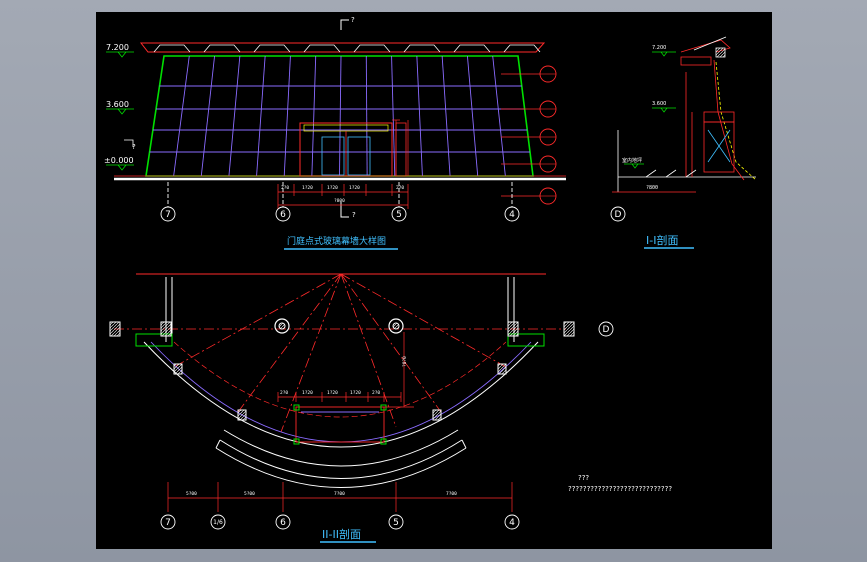 The height and width of the screenshot is (562, 867). I want to click on dimension-lines, so click(343, 196).